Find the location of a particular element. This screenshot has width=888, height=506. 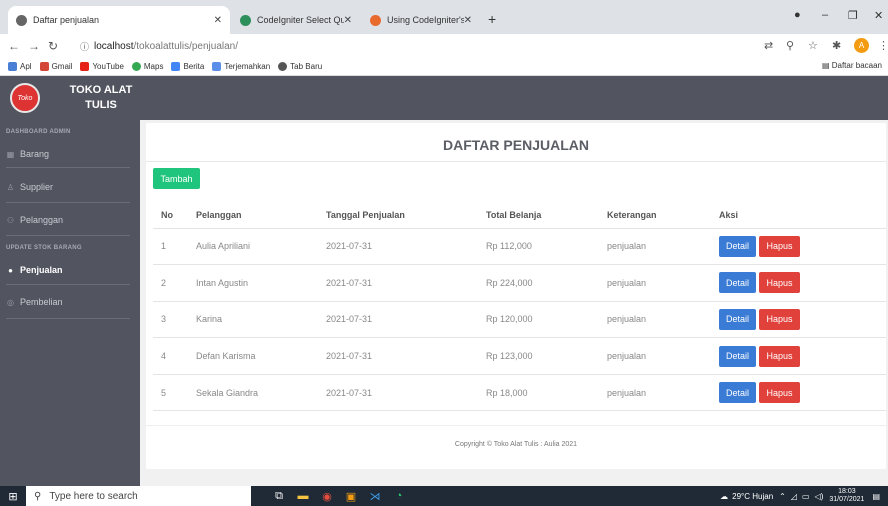

xampp-icon: ▣ is located at coordinates (351, 496).